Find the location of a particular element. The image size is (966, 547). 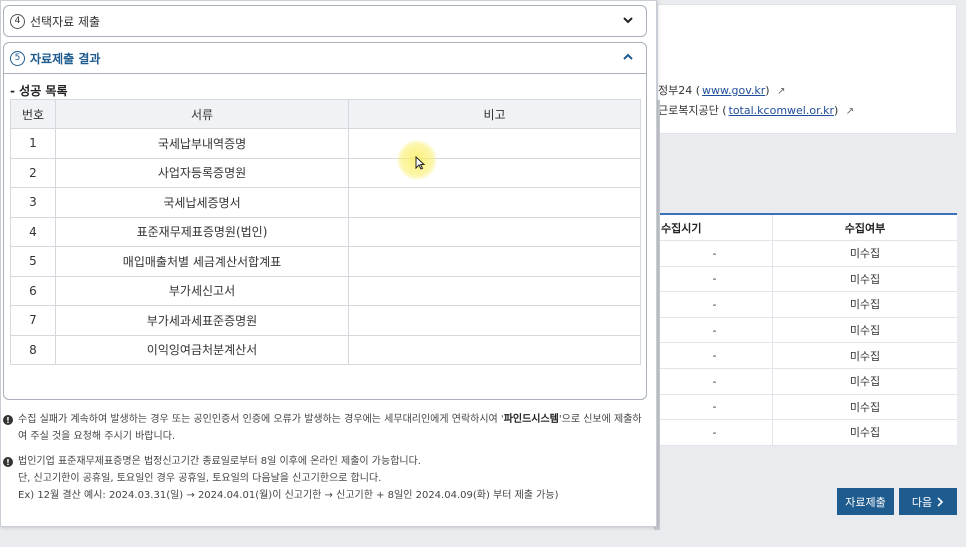

chevron-up-icon is located at coordinates (628, 57).